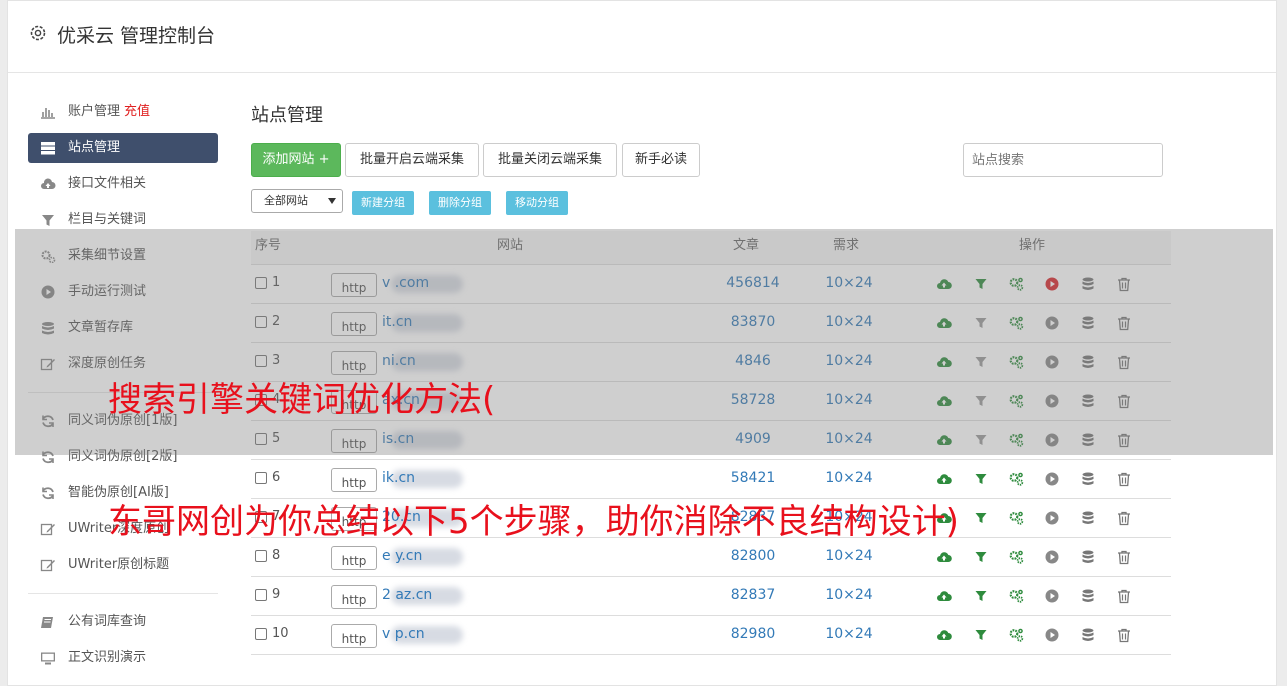 This screenshot has width=1287, height=686. Describe the element at coordinates (550, 160) in the screenshot. I see `batch-close-cloud-button: 批量关闭云端采集` at that location.